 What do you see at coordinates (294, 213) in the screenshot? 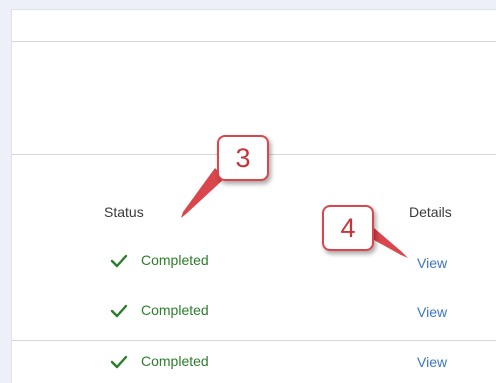
I see `annotation-arrows` at bounding box center [294, 213].